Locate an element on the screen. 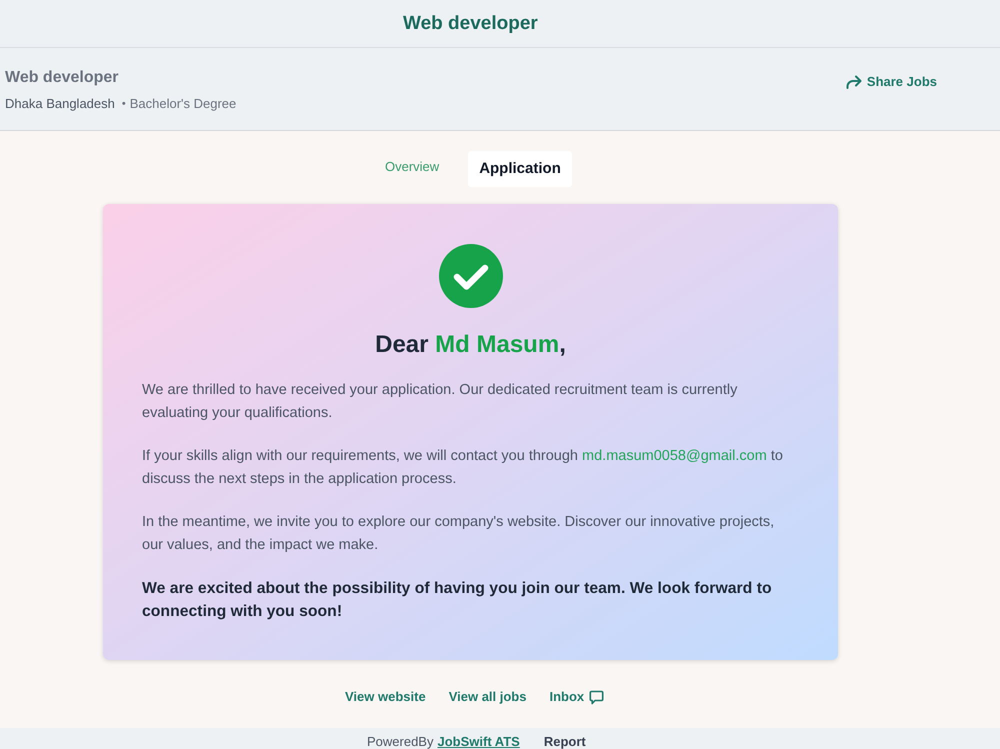  job-degree: Bachelor's Degree is located at coordinates (183, 104).